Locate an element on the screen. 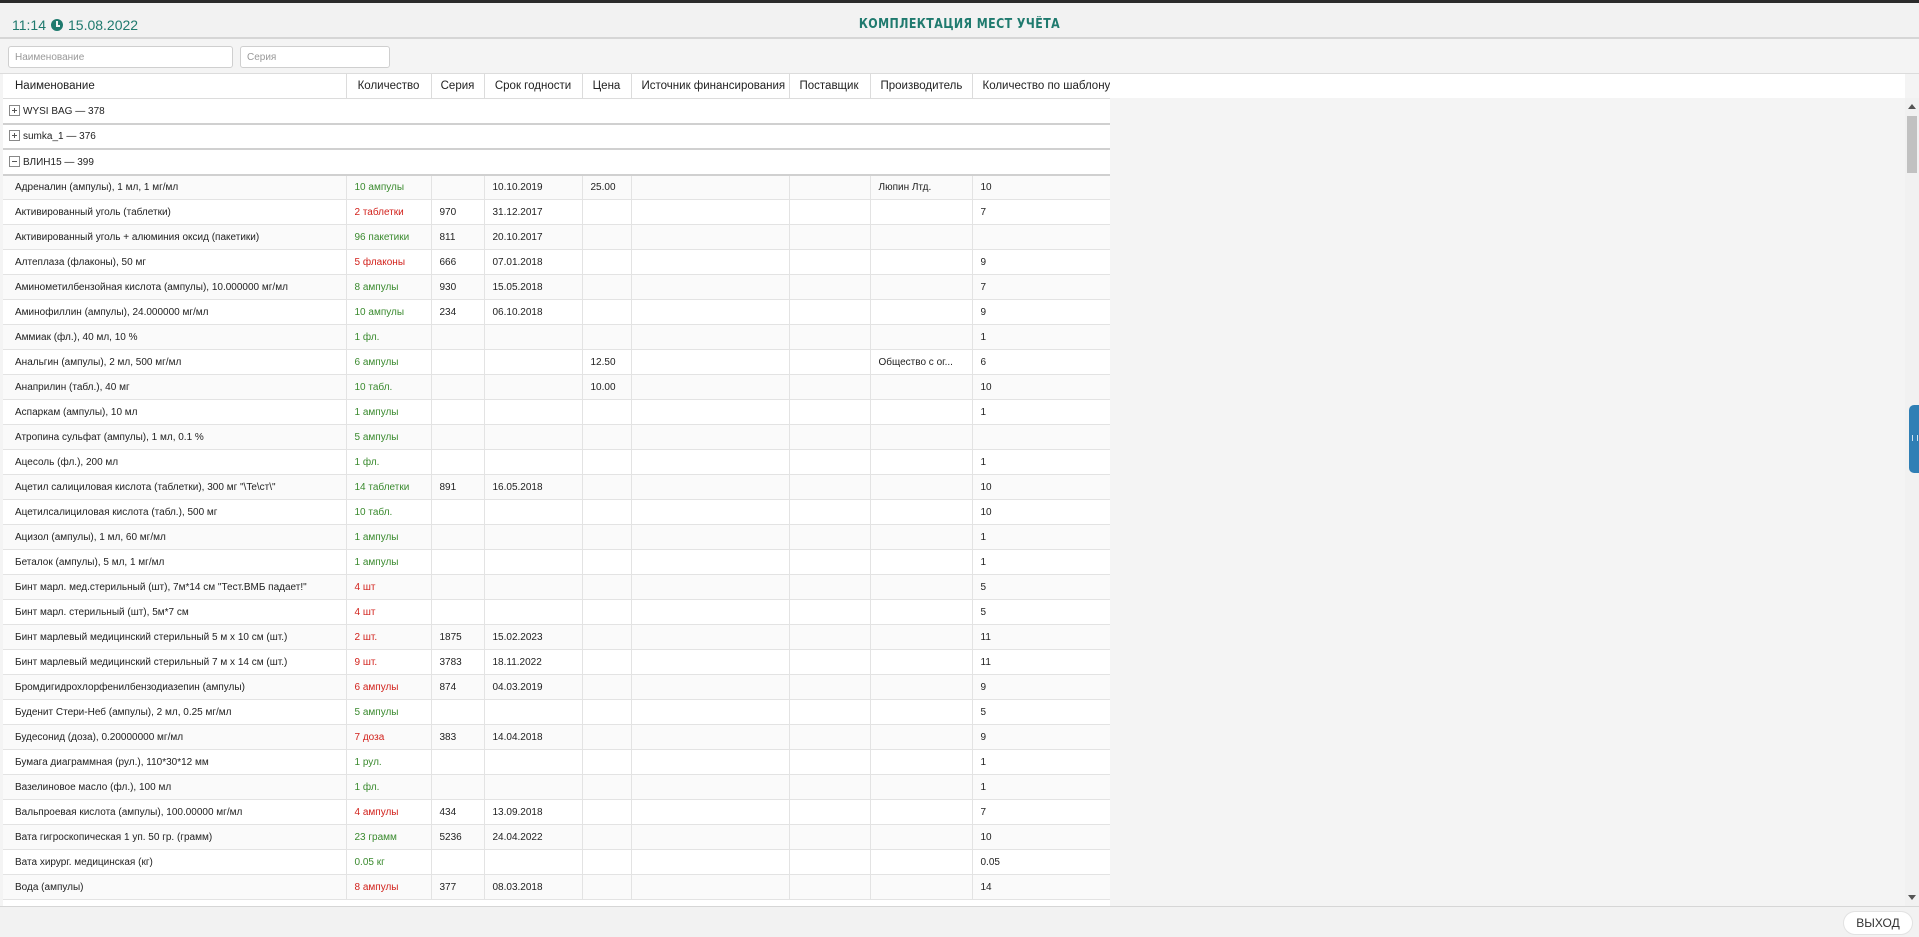 The height and width of the screenshot is (937, 1919). table-row: Ацесоль (фл.), 200 мл 1 фл. 1 is located at coordinates (556, 462).